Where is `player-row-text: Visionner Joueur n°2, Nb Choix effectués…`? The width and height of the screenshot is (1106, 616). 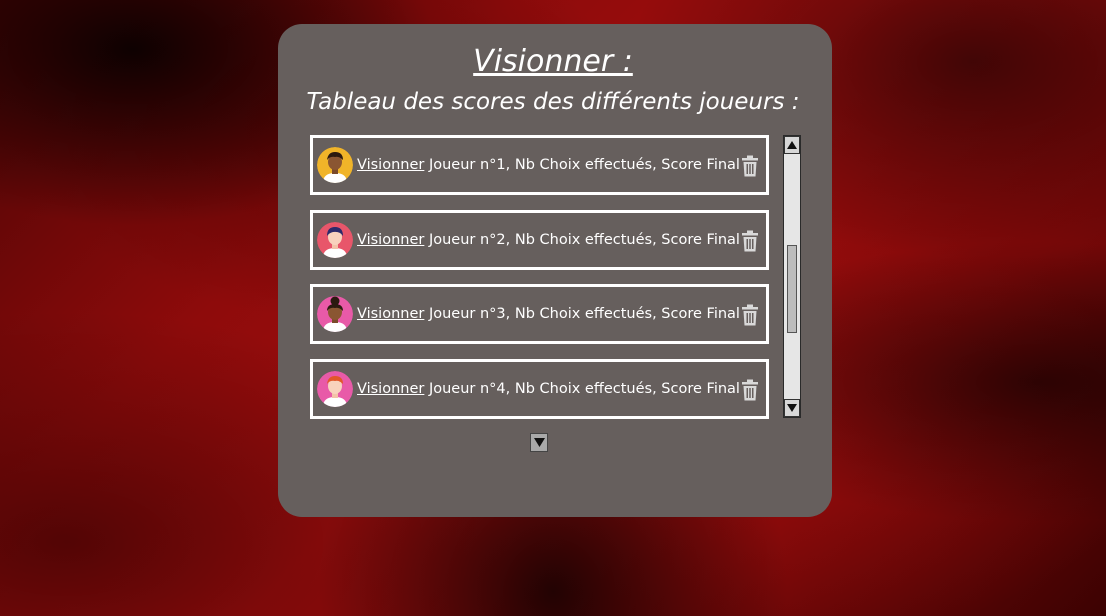
player-row-text: Visionner Joueur n°2, Nb Choix effectués… is located at coordinates (548, 240).